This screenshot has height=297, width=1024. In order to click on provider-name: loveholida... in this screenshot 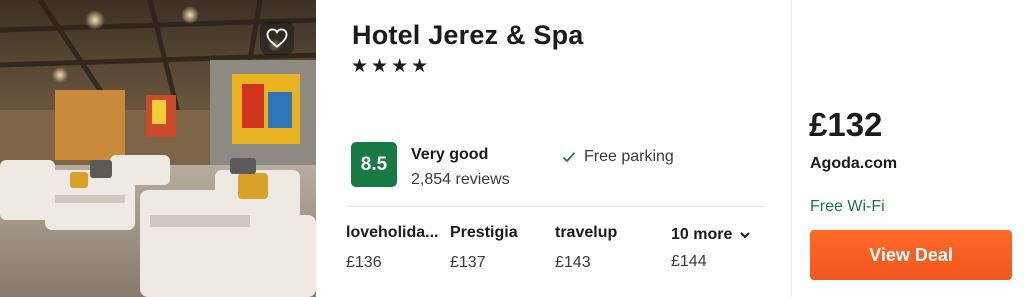, I will do `click(392, 232)`.